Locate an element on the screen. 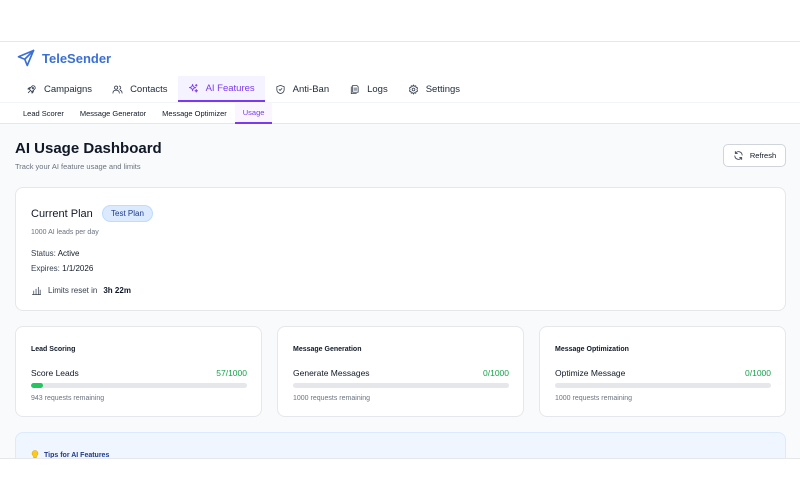  tab-anti-ban: Anti-Ban is located at coordinates (302, 89).